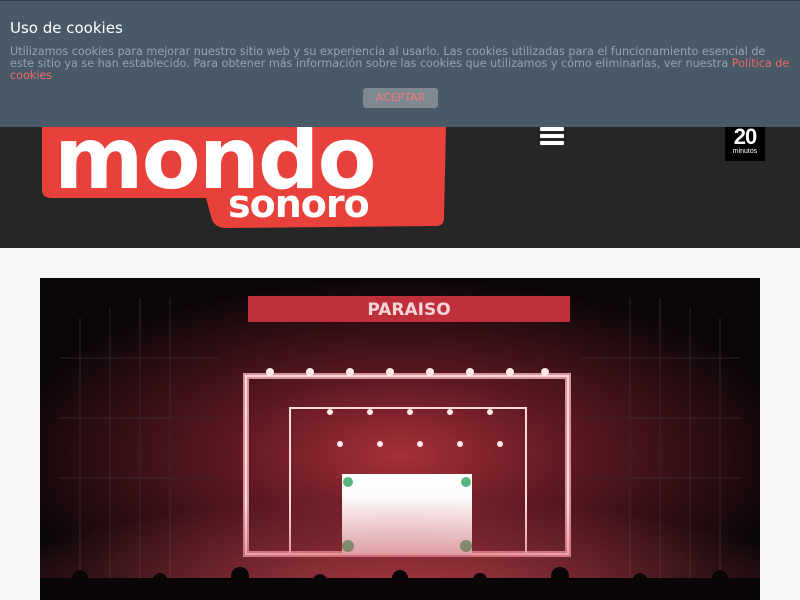 The height and width of the screenshot is (600, 800). What do you see at coordinates (552, 138) in the screenshot?
I see `hamburger-menu-icon` at bounding box center [552, 138].